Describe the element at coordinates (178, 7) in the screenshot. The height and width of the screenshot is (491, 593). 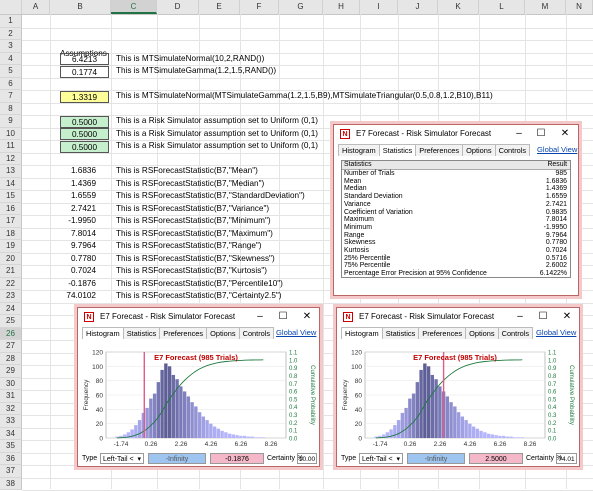
I see `column-header-d: D` at that location.